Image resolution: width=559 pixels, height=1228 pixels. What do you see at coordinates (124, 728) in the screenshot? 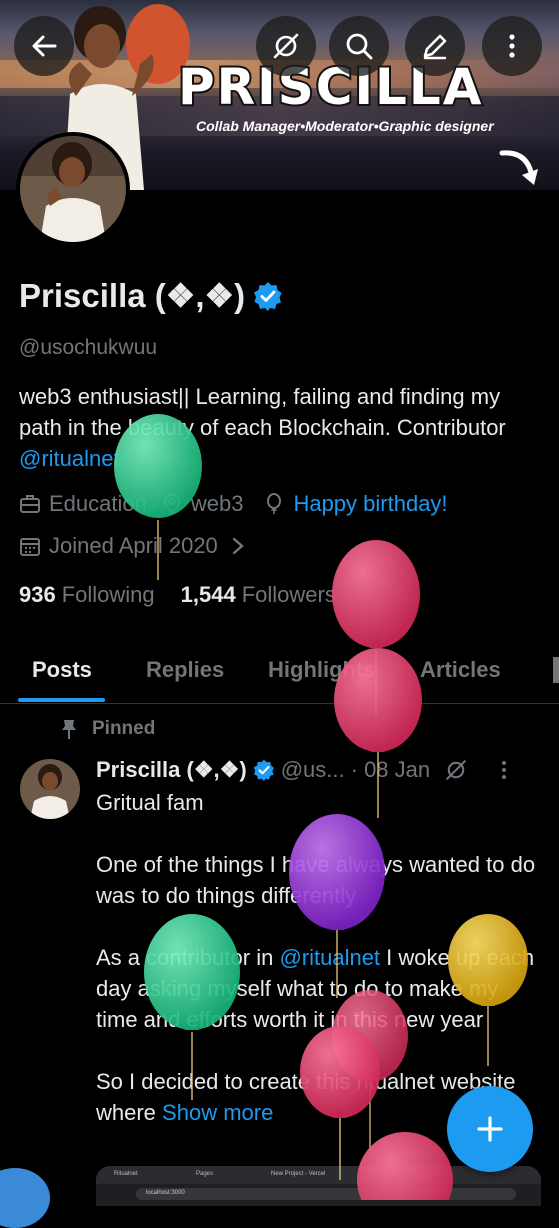
I see `pinned-label: Pinned` at bounding box center [124, 728].